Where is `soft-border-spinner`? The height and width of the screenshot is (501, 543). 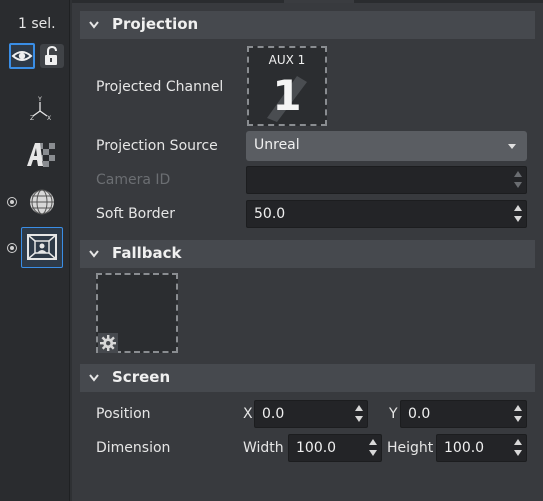 soft-border-spinner is located at coordinates (518, 214).